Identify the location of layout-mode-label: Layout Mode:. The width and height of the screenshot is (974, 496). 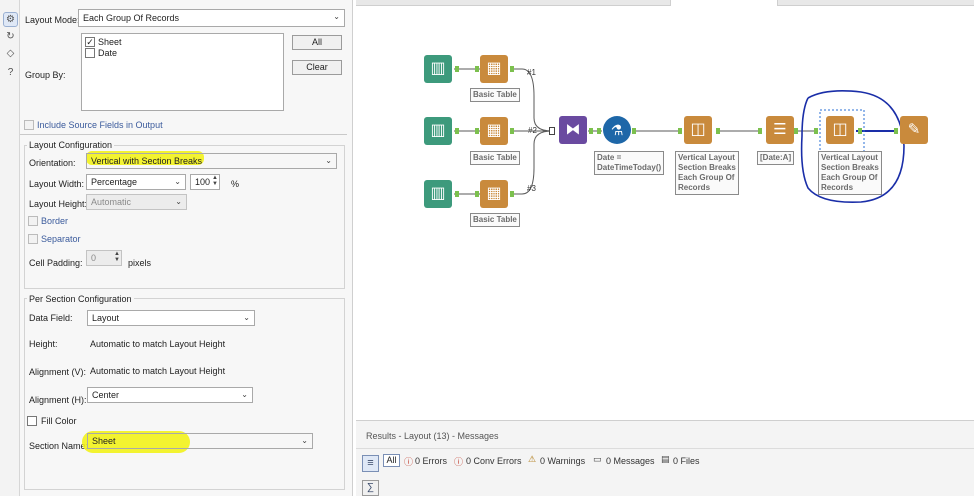
(52, 20).